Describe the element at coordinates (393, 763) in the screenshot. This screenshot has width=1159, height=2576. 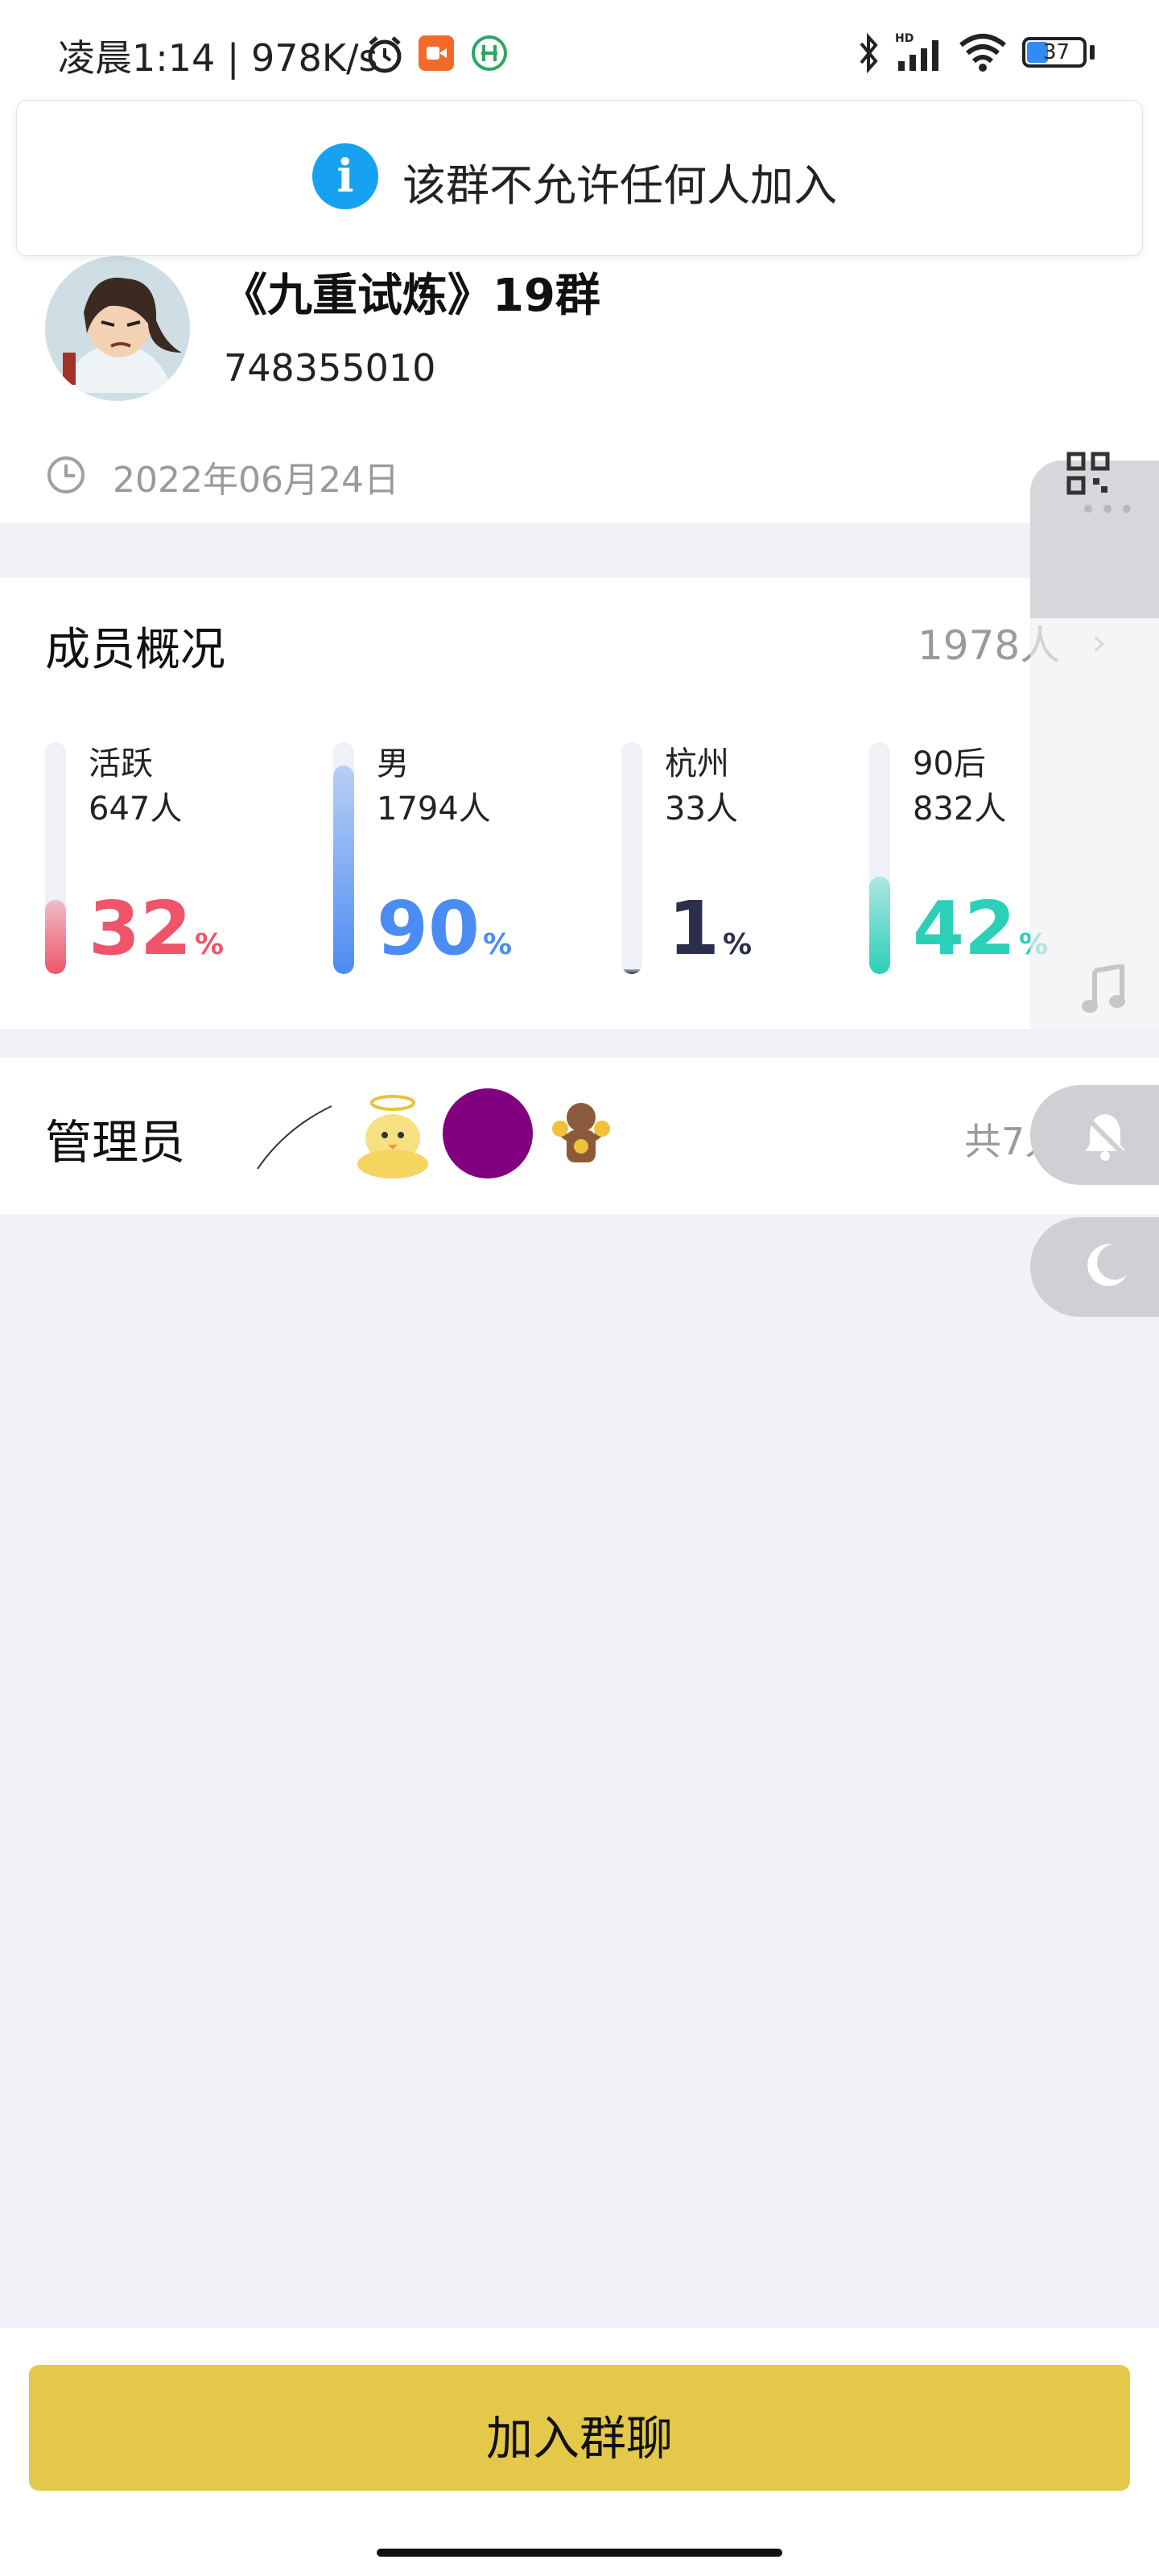
I see `male-stat-label: 男` at that location.